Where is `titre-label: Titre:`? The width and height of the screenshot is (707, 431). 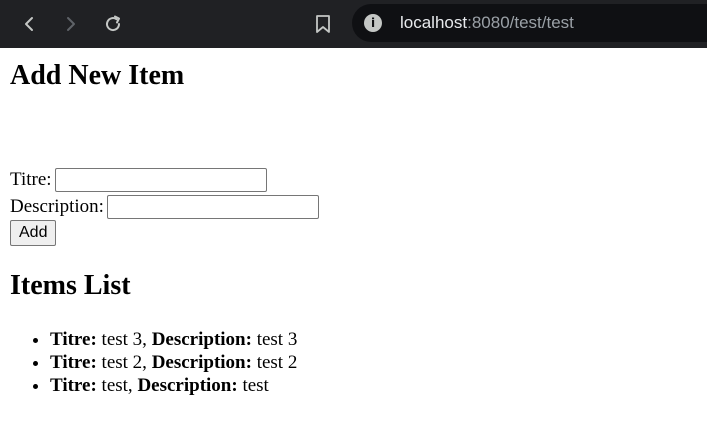
titre-label: Titre: is located at coordinates (31, 179).